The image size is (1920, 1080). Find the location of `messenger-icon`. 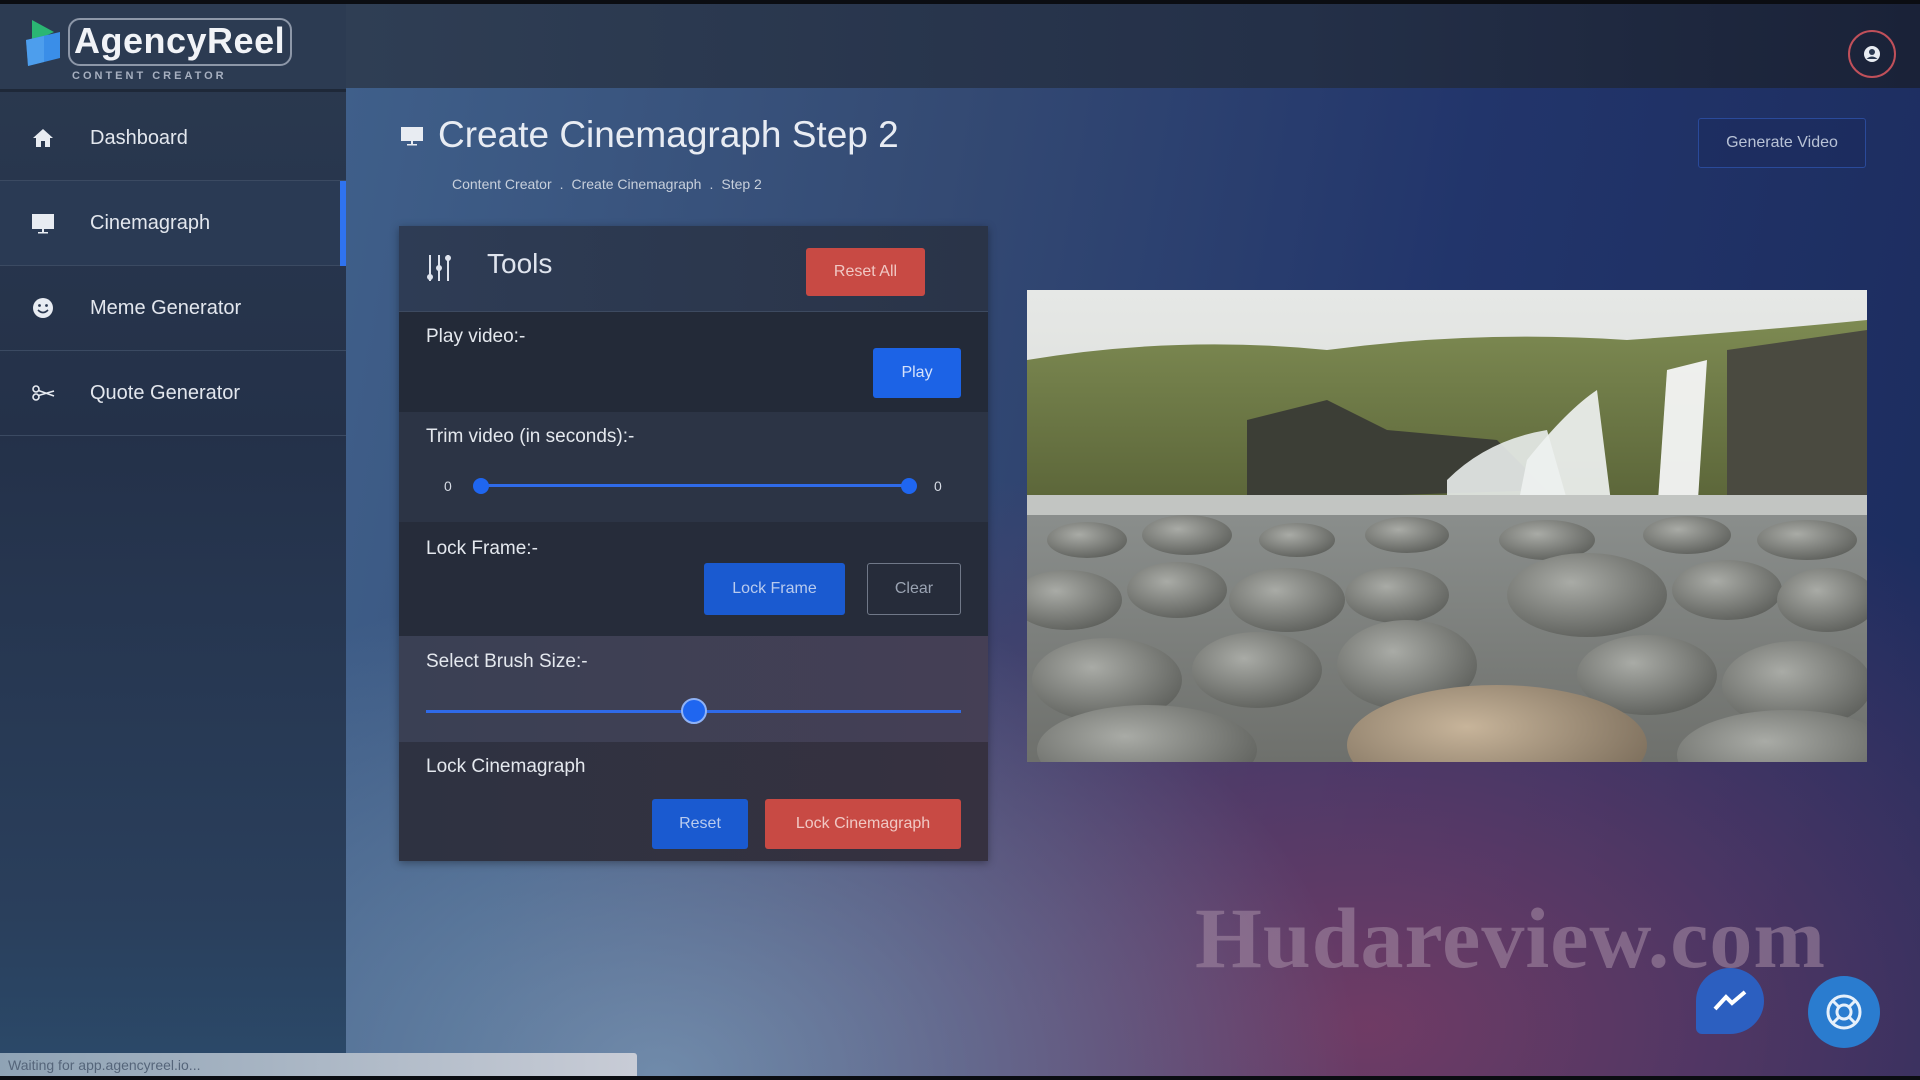

messenger-icon is located at coordinates (1730, 1000).